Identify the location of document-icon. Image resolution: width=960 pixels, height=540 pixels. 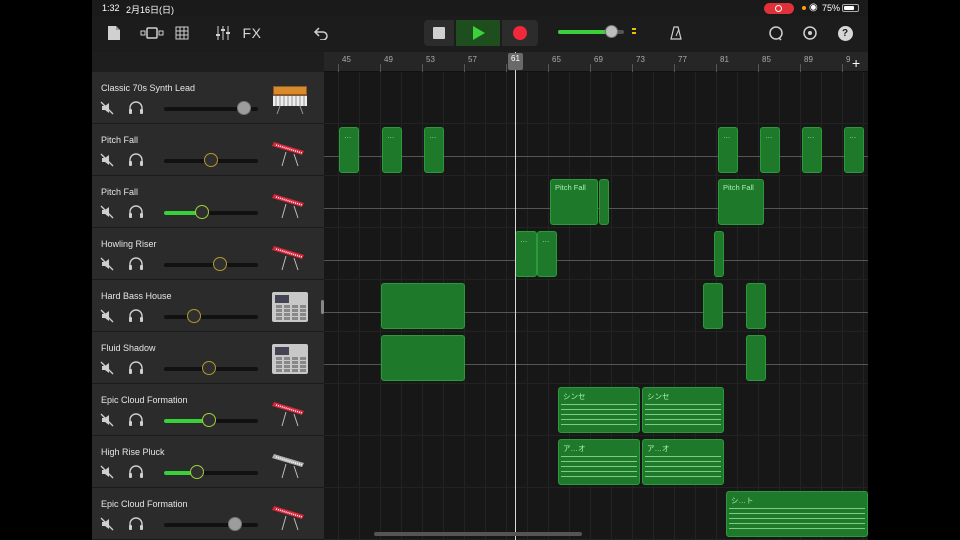
(114, 33).